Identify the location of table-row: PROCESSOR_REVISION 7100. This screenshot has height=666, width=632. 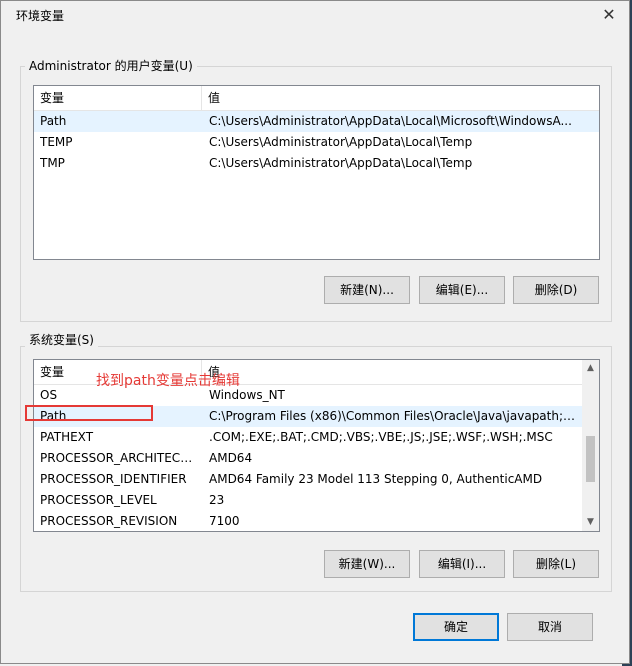
(316, 521).